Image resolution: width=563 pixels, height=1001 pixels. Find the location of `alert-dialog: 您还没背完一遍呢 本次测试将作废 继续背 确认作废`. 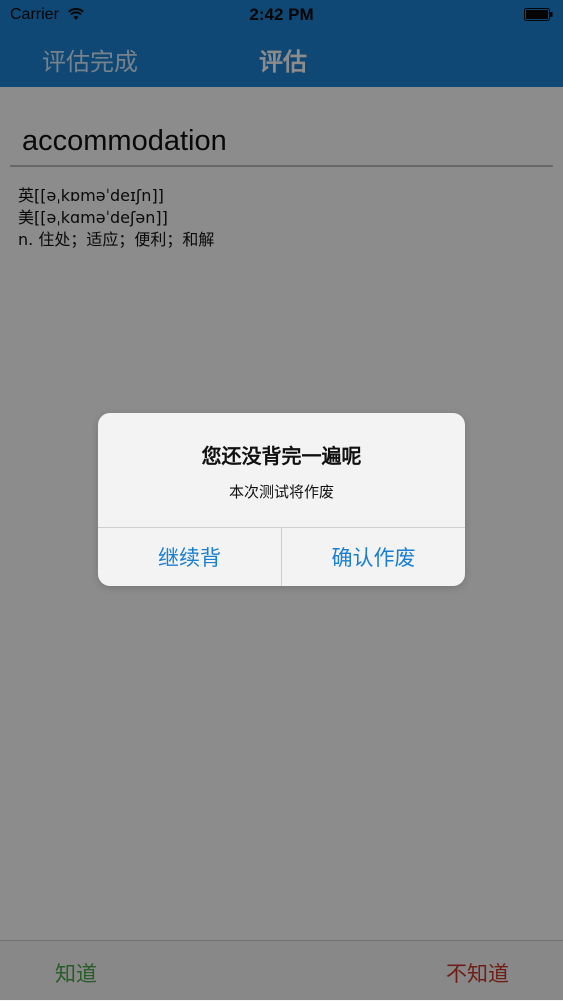

alert-dialog: 您还没背完一遍呢 本次测试将作废 继续背 确认作废 is located at coordinates (281, 499).